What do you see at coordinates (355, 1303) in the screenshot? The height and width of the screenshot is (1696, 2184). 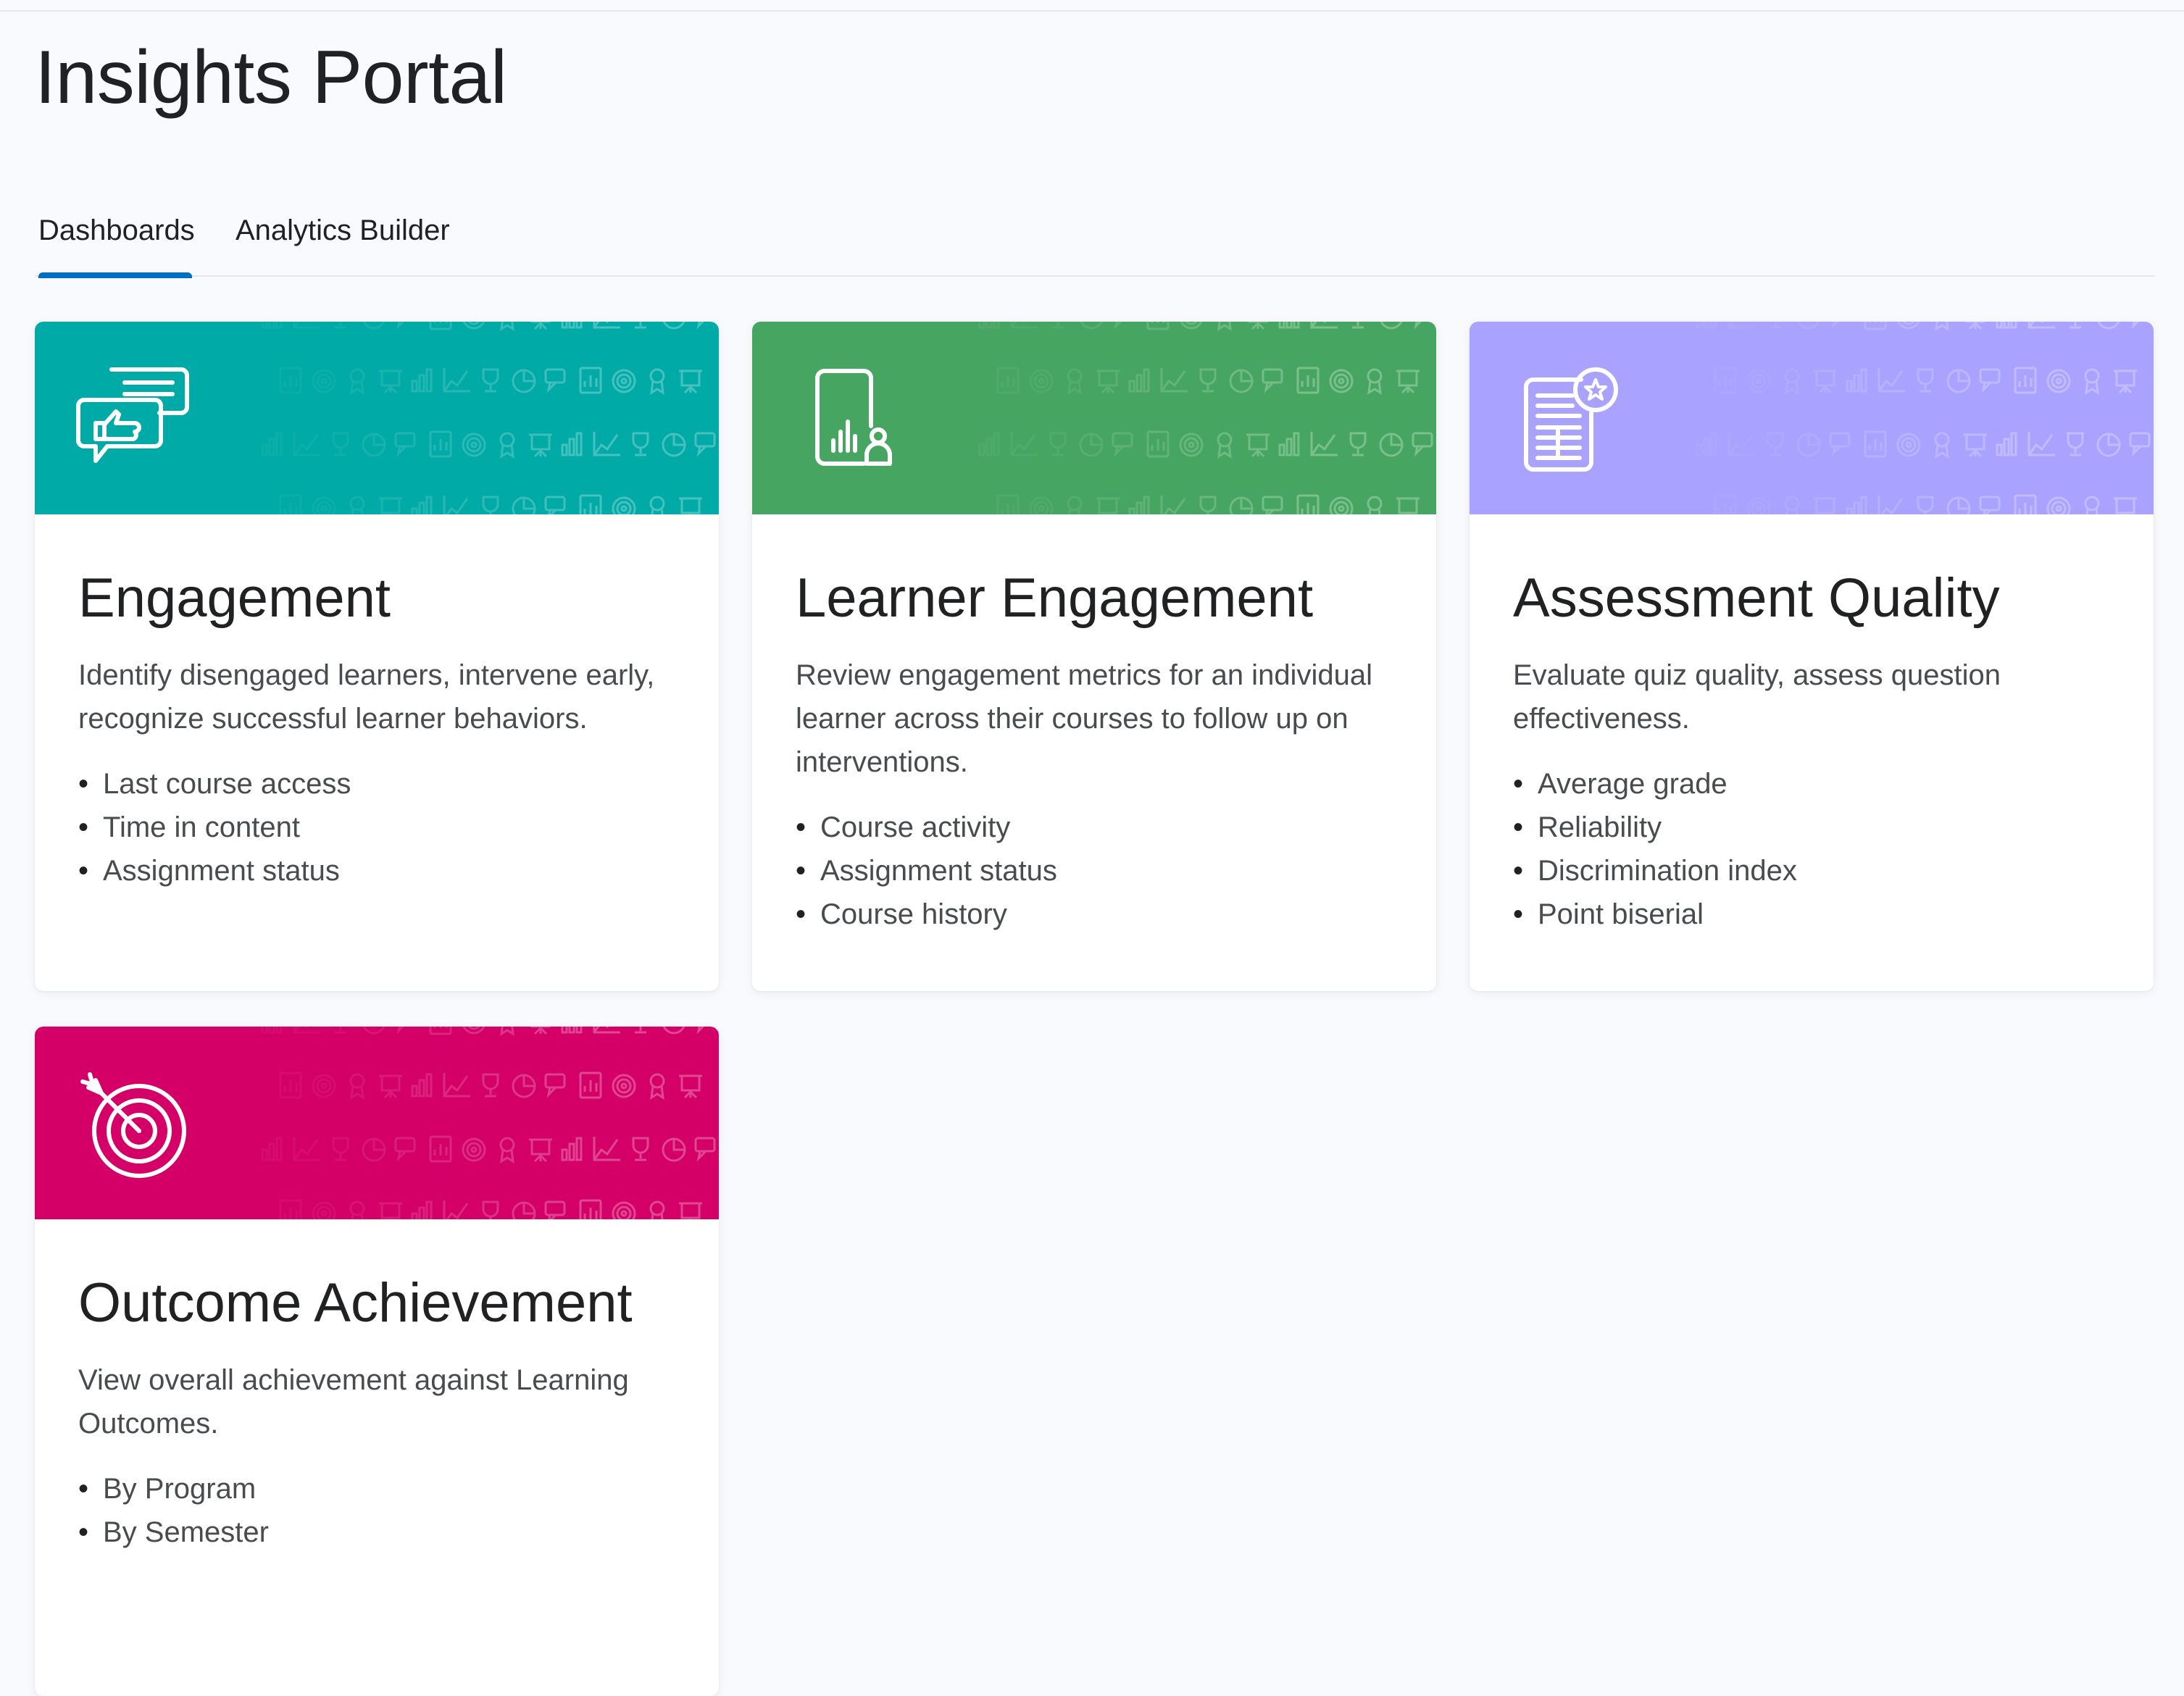 I see `card-title: Outcome Achievement` at bounding box center [355, 1303].